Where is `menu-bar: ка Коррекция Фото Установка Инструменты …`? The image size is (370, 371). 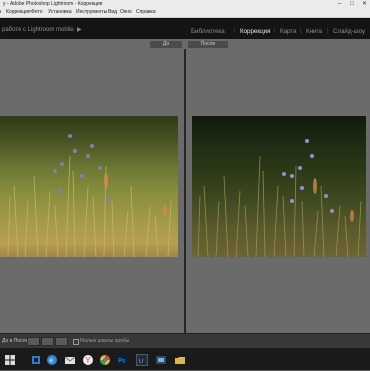
menu-bar: ка Коррекция Фото Установка Инструменты … is located at coordinates (185, 13).